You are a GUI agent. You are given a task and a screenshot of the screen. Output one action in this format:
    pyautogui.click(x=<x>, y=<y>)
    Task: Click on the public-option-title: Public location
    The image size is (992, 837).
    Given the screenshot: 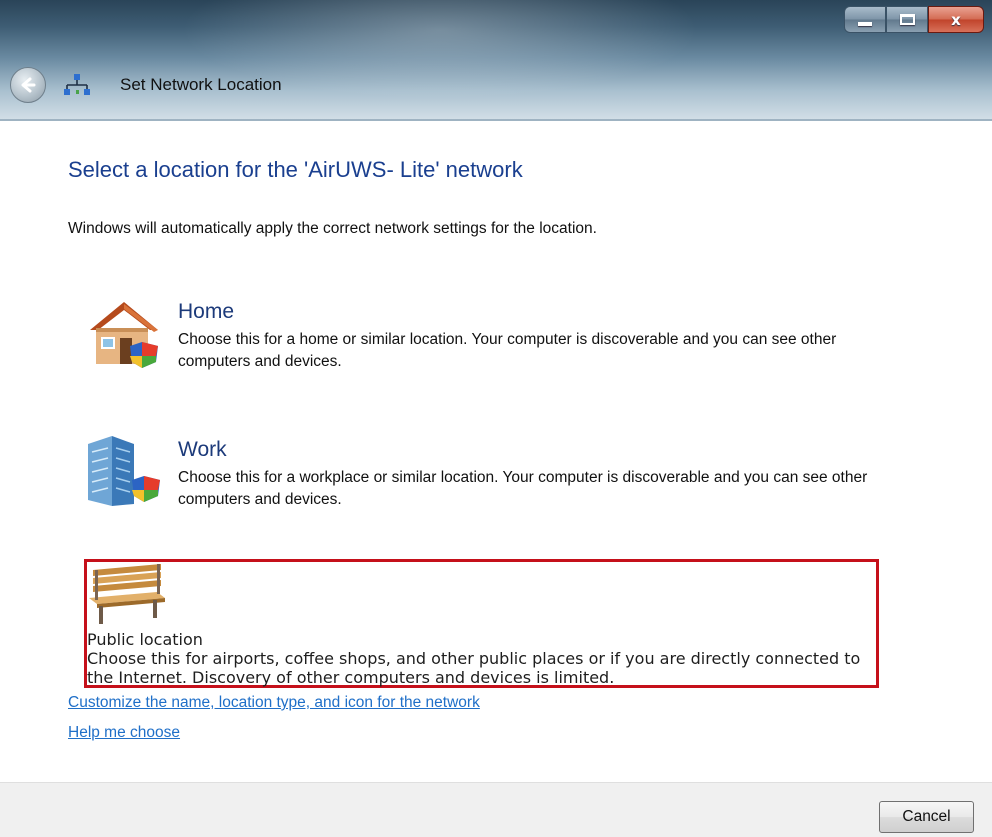 What is the action you would take?
    pyautogui.click(x=145, y=639)
    